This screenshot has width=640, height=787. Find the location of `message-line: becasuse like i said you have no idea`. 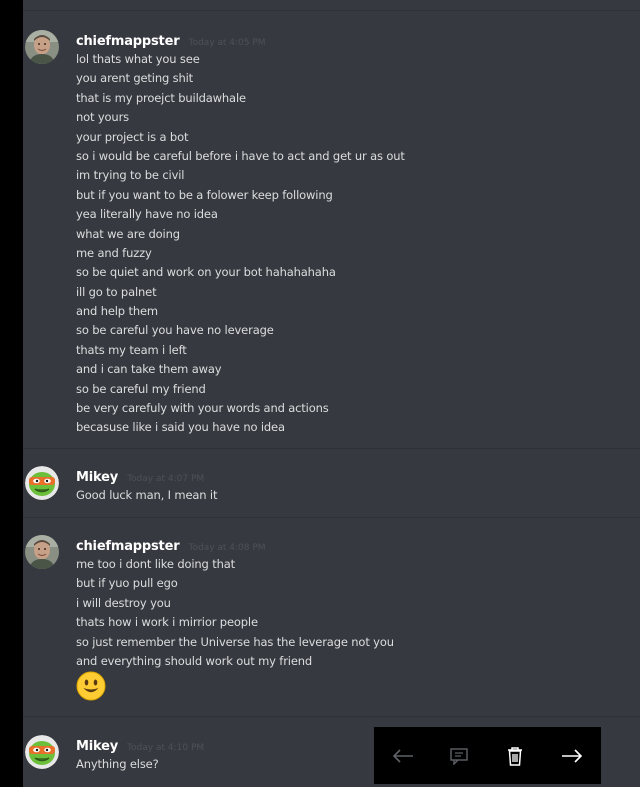

message-line: becasuse like i said you have no idea is located at coordinates (180, 427).